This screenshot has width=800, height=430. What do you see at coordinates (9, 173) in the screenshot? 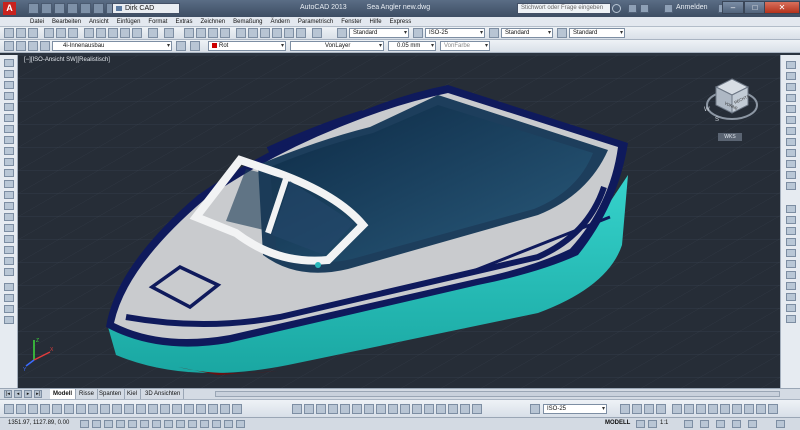
I see `ellipse-arc-icon` at bounding box center [9, 173].